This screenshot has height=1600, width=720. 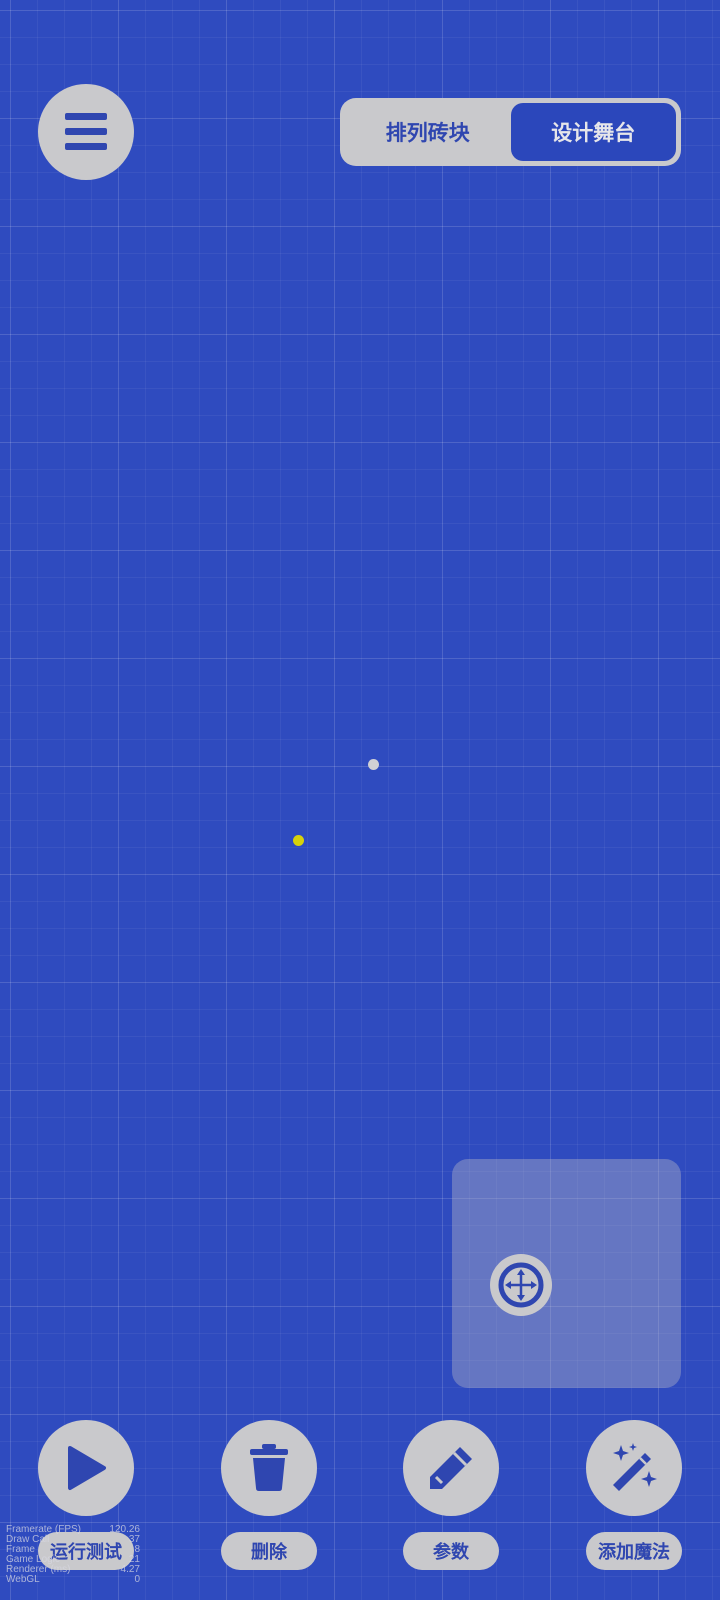 I want to click on joystick-knob, so click(x=521, y=1285).